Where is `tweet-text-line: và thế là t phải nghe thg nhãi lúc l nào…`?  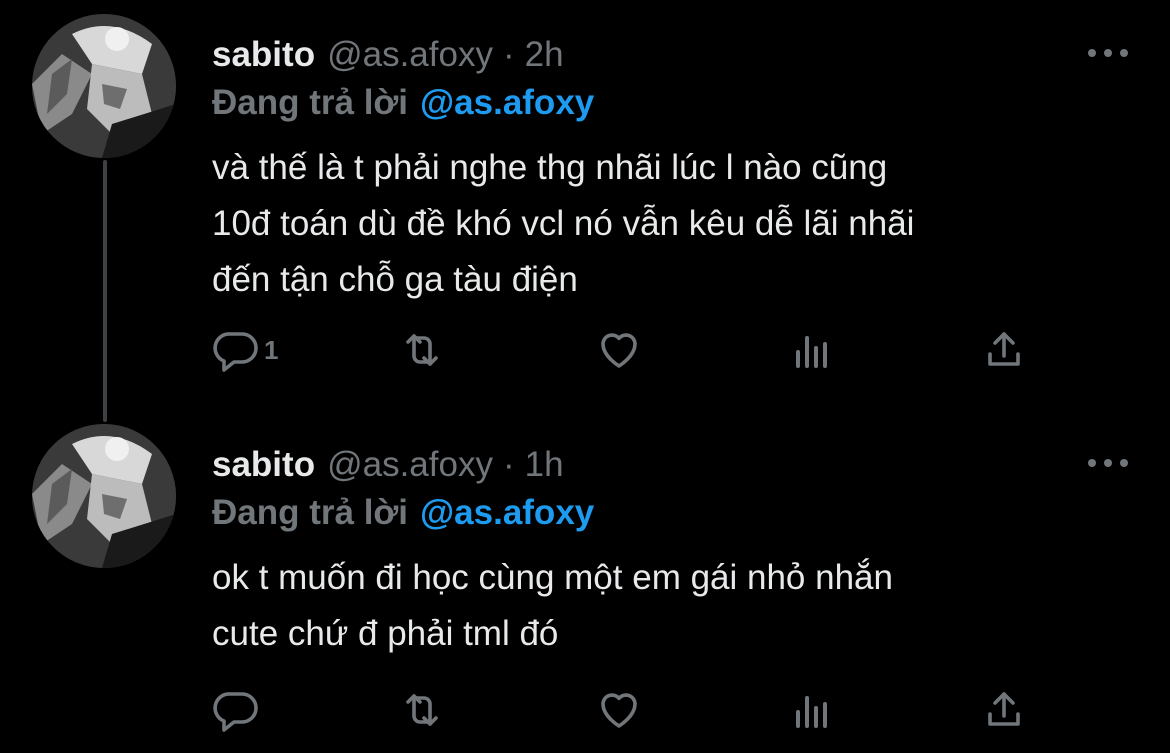
tweet-text-line: và thế là t phải nghe thg nhãi lúc l nào… is located at coordinates (550, 167).